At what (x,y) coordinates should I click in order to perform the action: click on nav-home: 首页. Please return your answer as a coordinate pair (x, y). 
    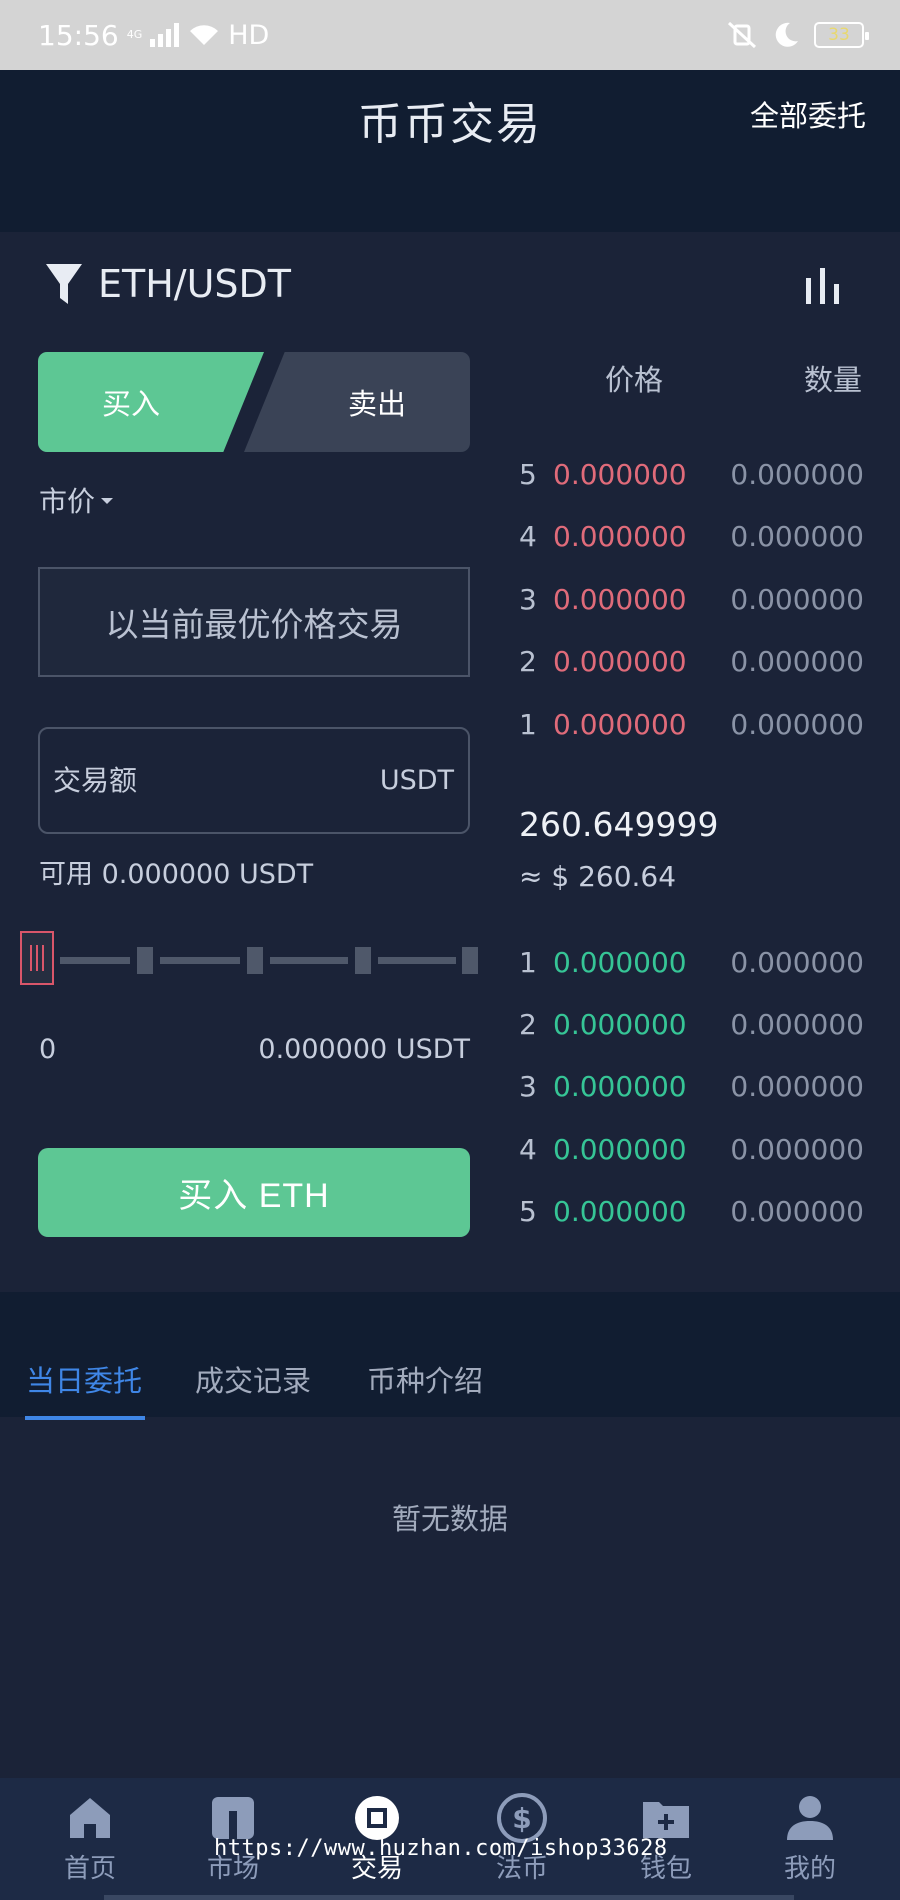
    Looking at the image, I should click on (90, 1839).